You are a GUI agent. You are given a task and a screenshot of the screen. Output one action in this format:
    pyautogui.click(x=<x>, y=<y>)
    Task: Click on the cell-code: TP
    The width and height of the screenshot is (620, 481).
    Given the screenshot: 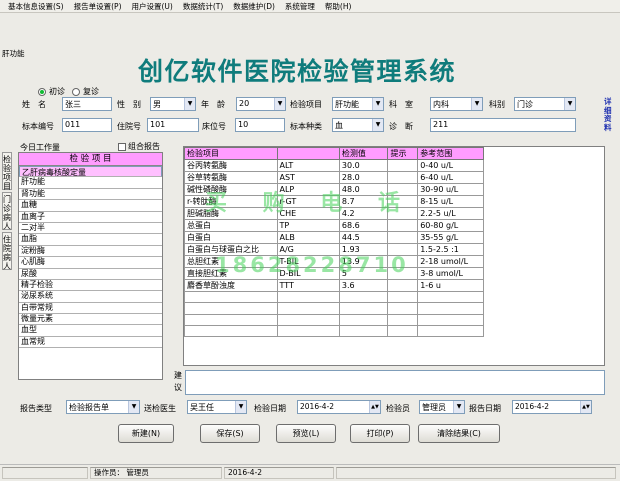 What is the action you would take?
    pyautogui.click(x=308, y=225)
    